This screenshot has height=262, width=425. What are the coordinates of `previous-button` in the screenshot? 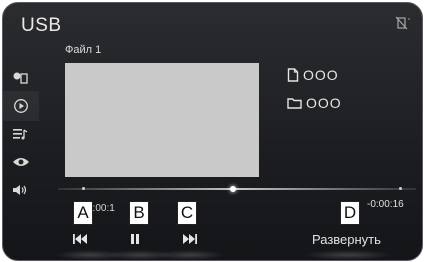 It's located at (80, 239).